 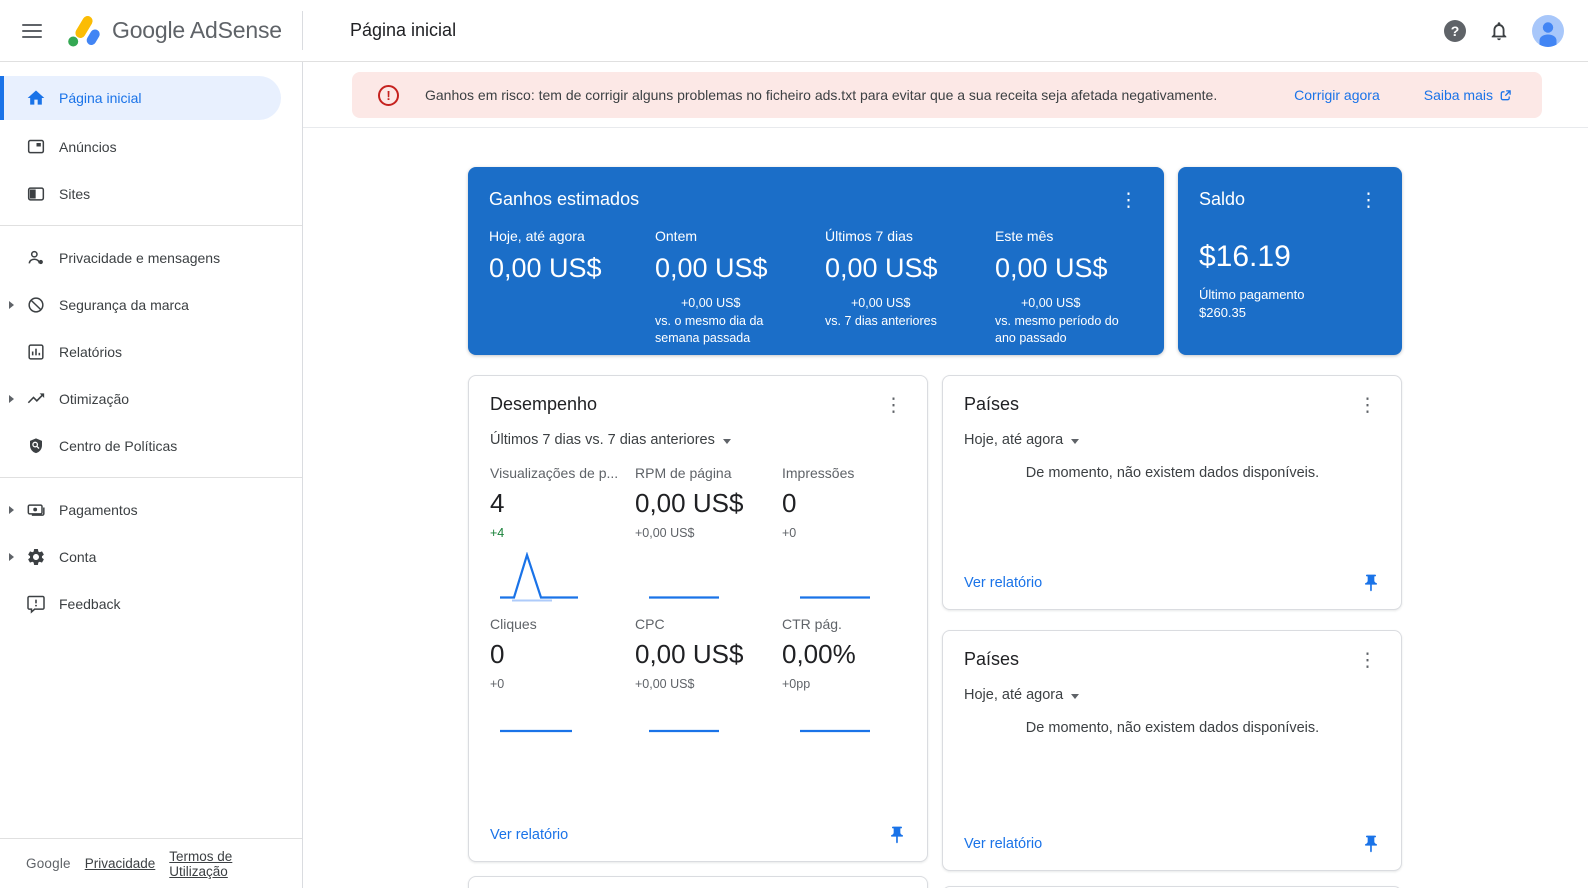 I want to click on top-bar-left: Google AdSense, so click(x=151, y=30).